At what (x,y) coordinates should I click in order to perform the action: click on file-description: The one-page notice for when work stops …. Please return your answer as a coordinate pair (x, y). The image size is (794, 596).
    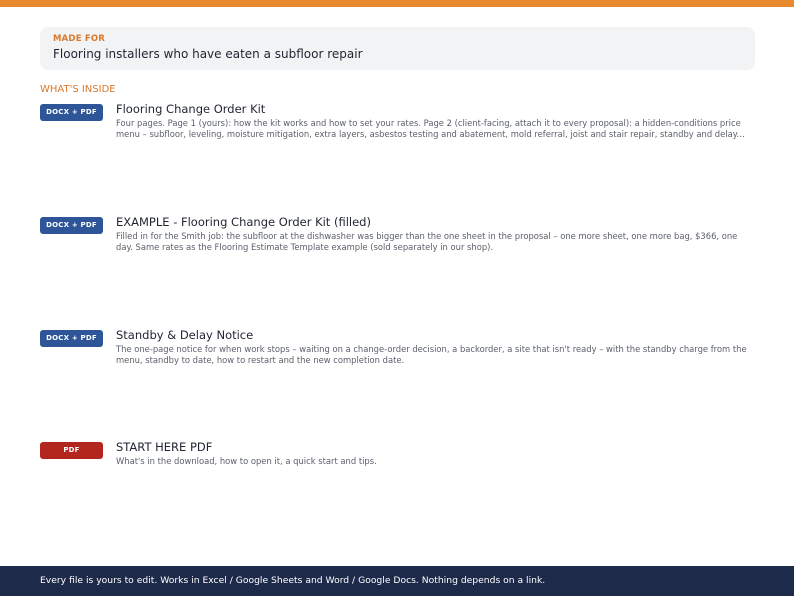
    Looking at the image, I should click on (431, 354).